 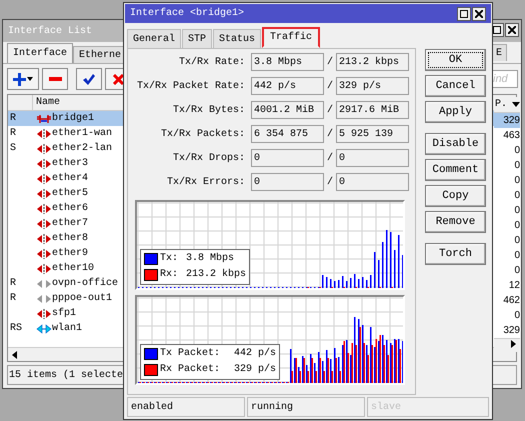 What do you see at coordinates (16, 329) in the screenshot?
I see `flag-cell-text: RS` at bounding box center [16, 329].